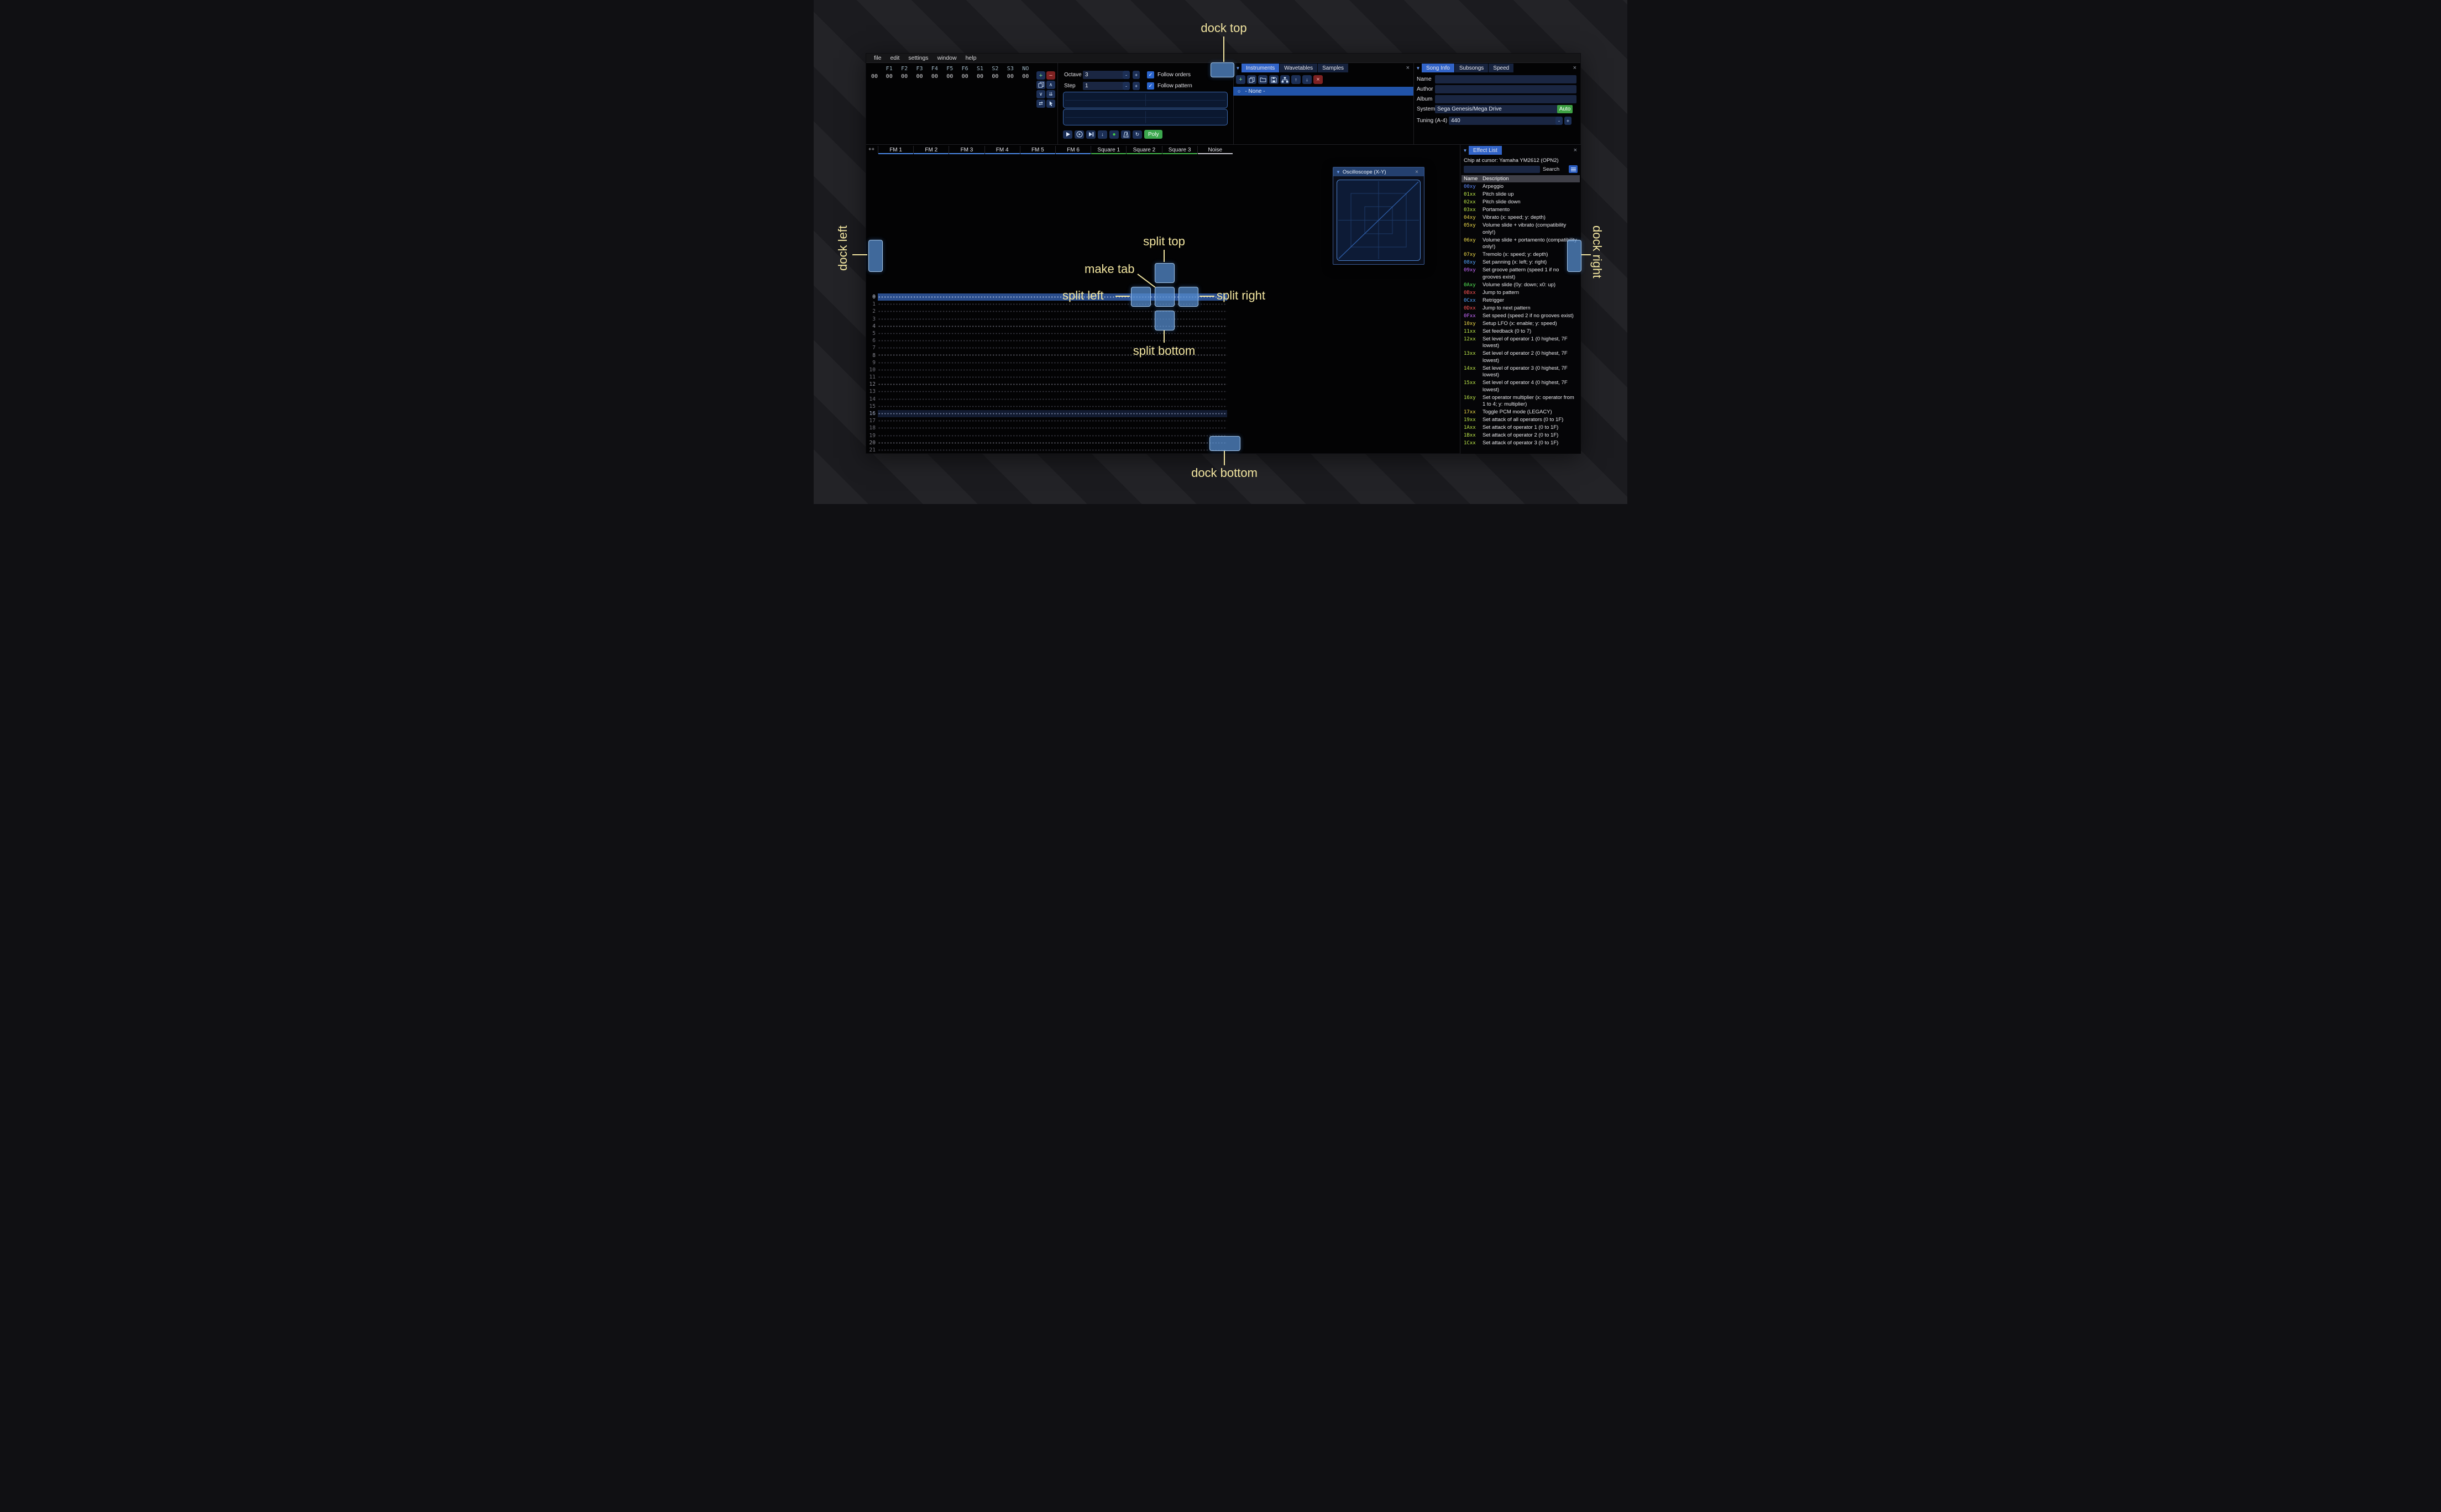 The width and height of the screenshot is (2441, 1512). Describe the element at coordinates (1497, 109) in the screenshot. I see `system-input: Sega Genesis/Mega Drive` at that location.